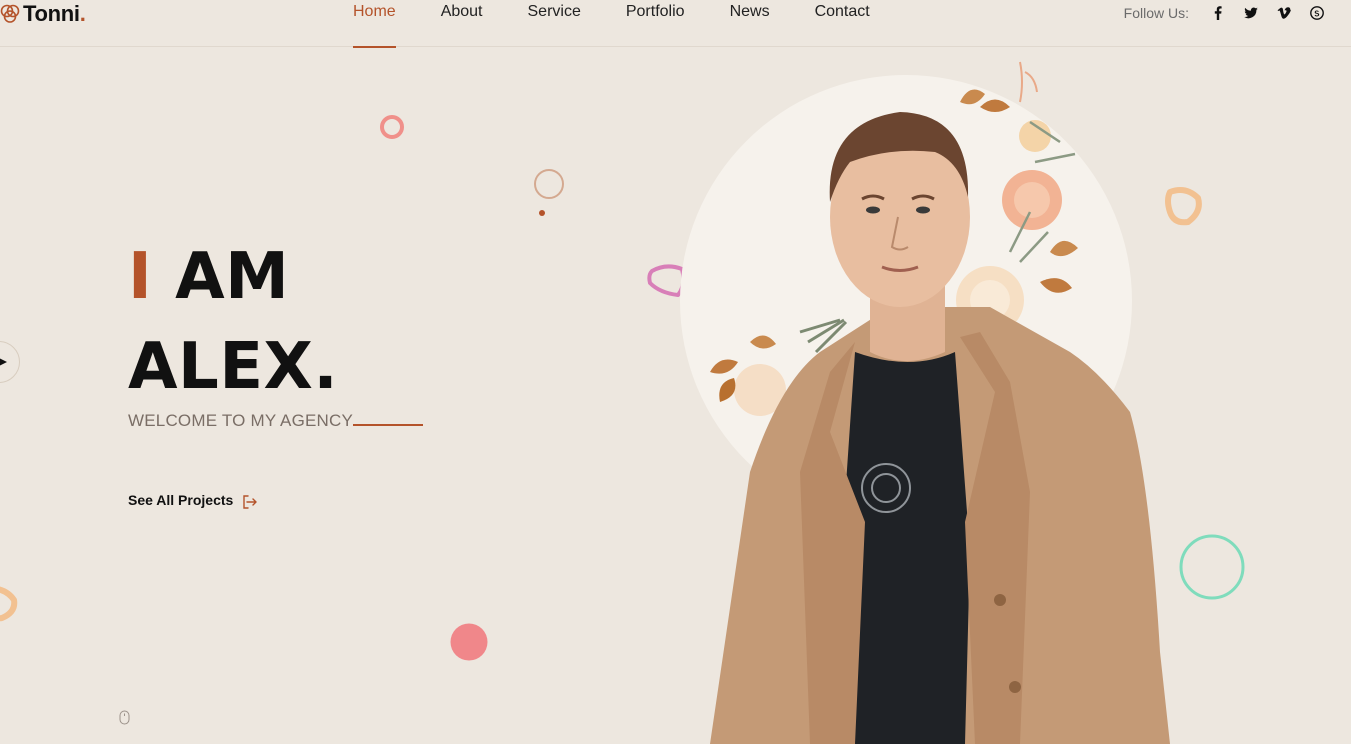 Image resolution: width=1351 pixels, height=744 pixels. I want to click on see-all-projects-link: See All Projects, so click(193, 499).